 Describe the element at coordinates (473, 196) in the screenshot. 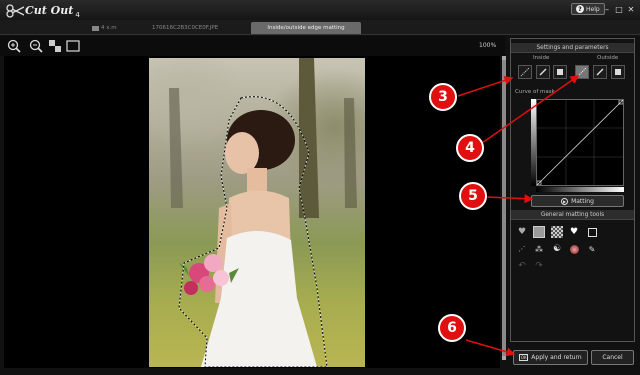

I see `callout-5: 5` at that location.